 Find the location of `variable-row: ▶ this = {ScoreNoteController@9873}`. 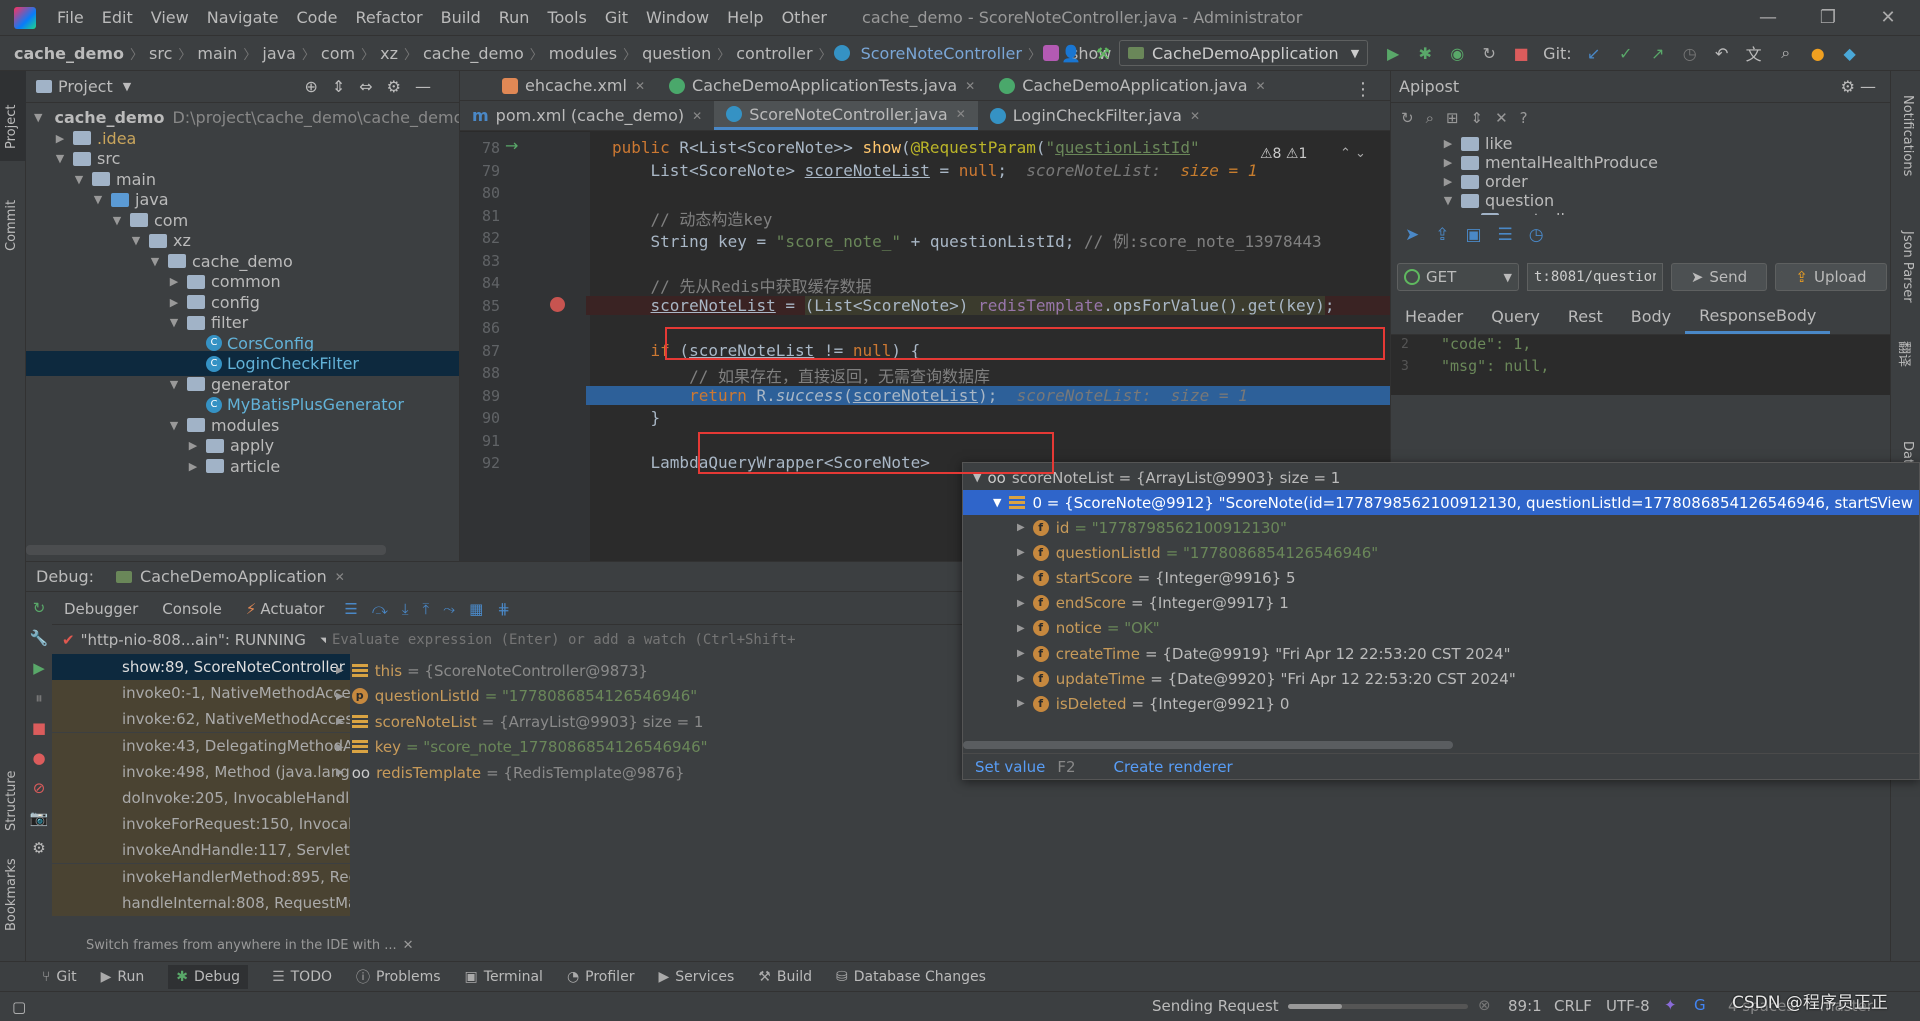

variable-row: ▶ this = {ScoreNoteController@9873} is located at coordinates (487, 670).